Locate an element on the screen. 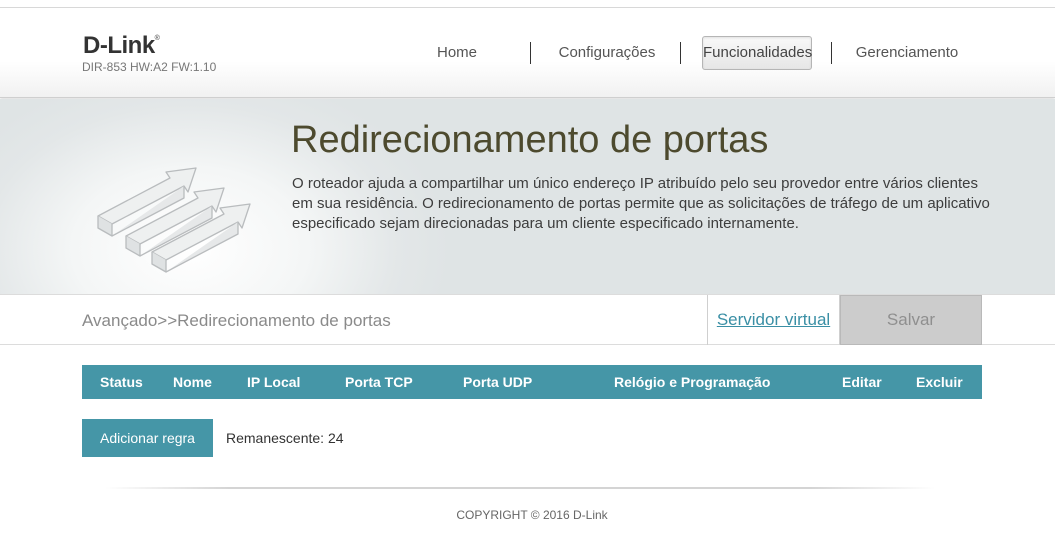 The height and width of the screenshot is (547, 1055). add-rule-button: Adicionar regra is located at coordinates (147, 438).